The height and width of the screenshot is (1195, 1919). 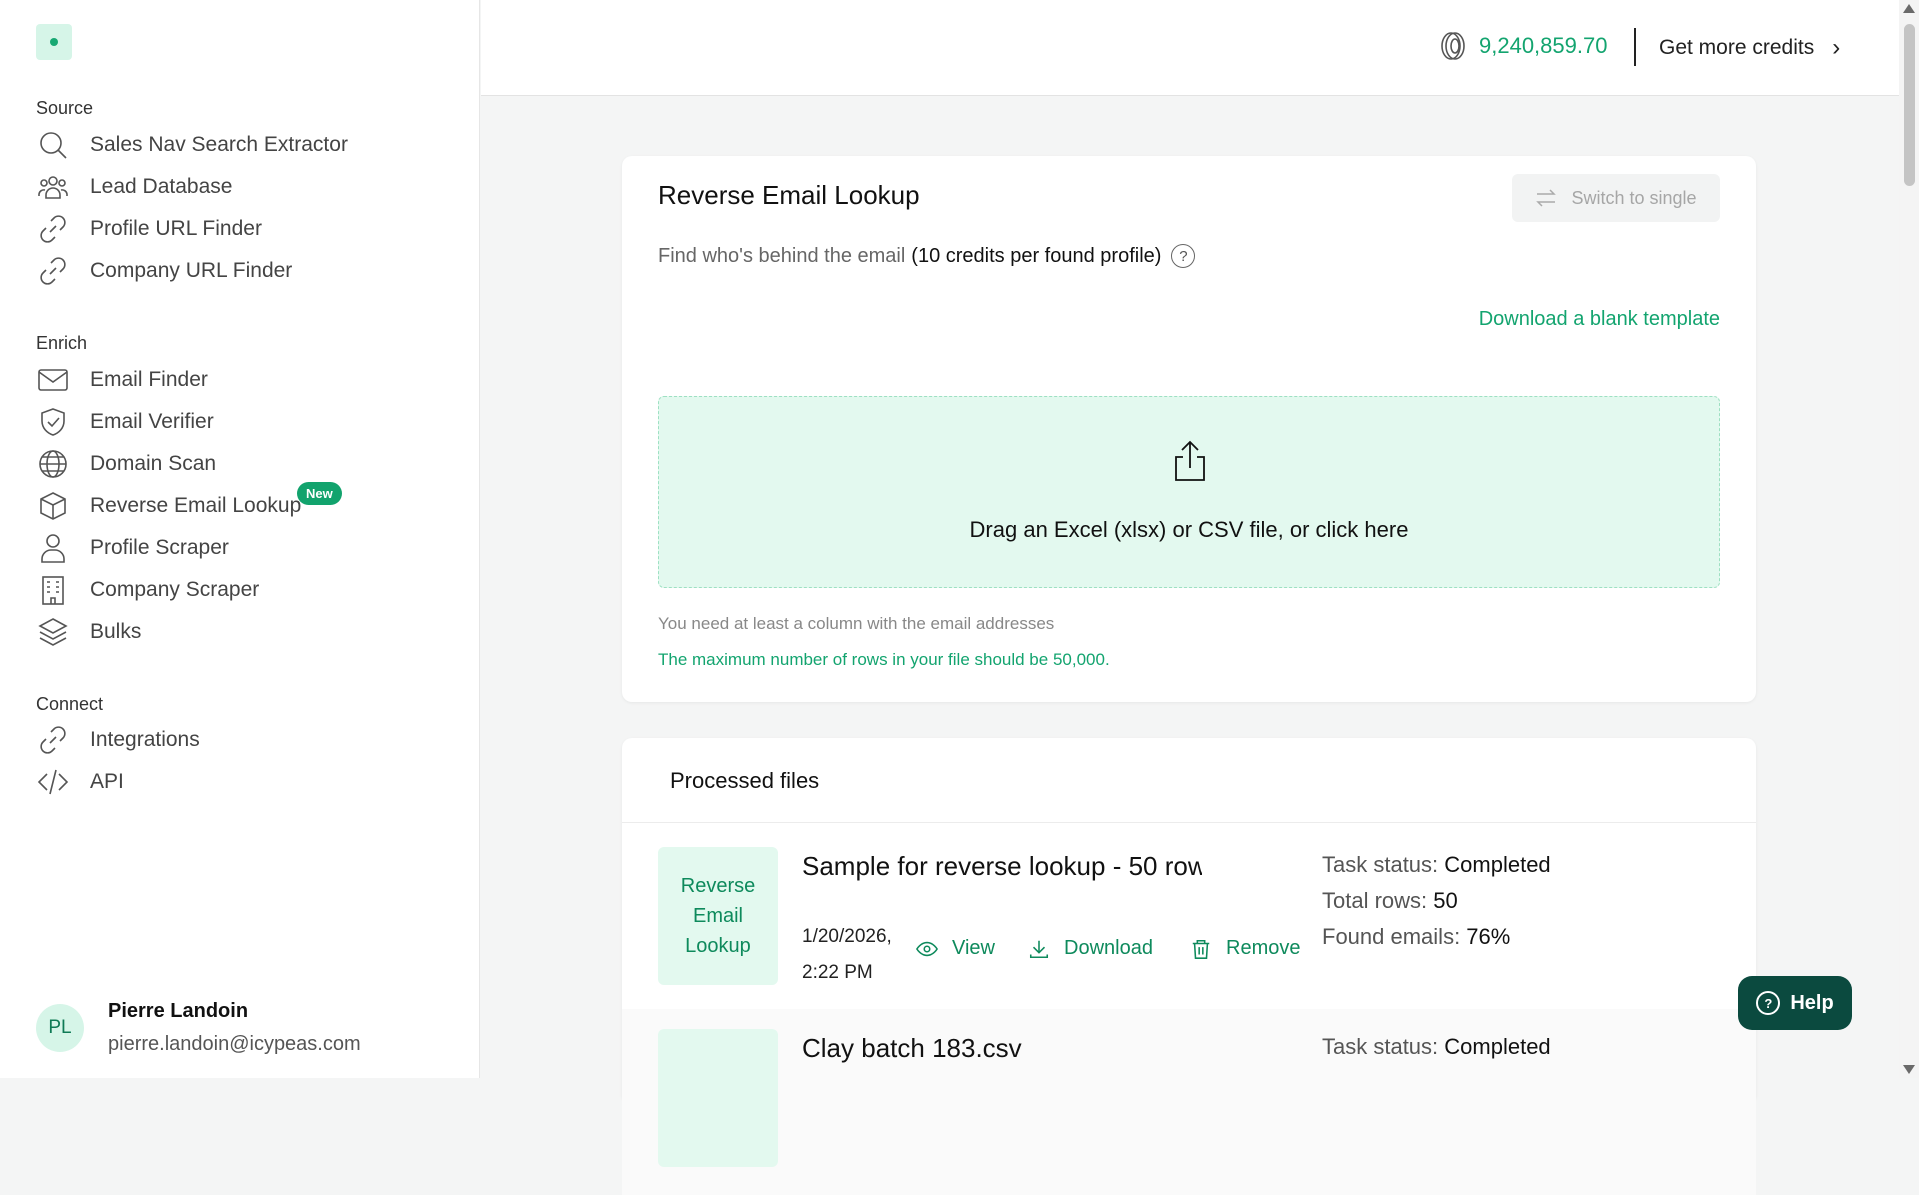 What do you see at coordinates (168, 506) in the screenshot?
I see `sidebar-item-reverse-email-lookup: Reverse Email Lookup` at bounding box center [168, 506].